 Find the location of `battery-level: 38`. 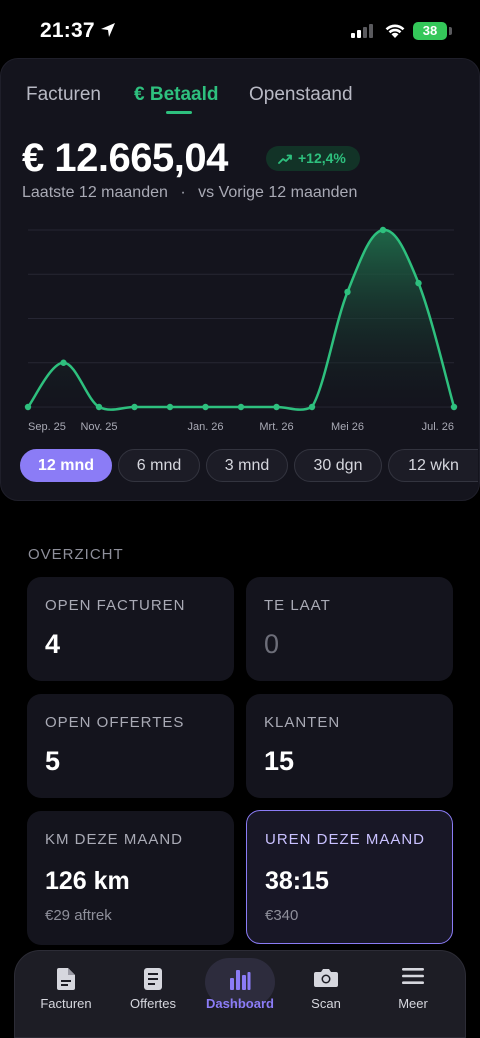

battery-level: 38 is located at coordinates (430, 30).